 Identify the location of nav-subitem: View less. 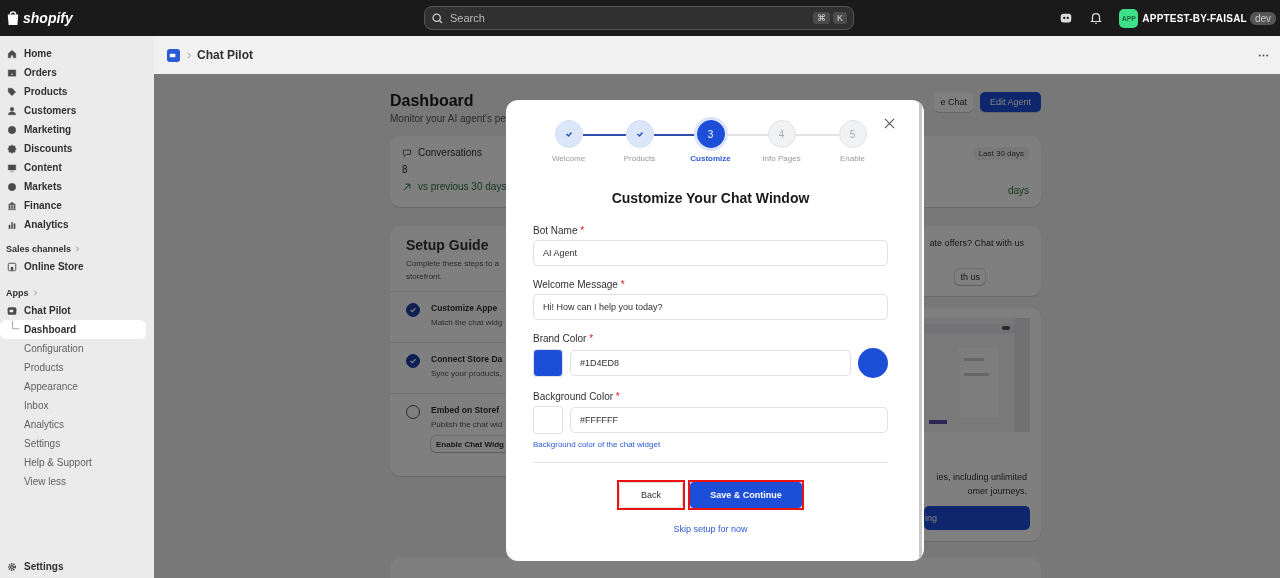
(73, 481).